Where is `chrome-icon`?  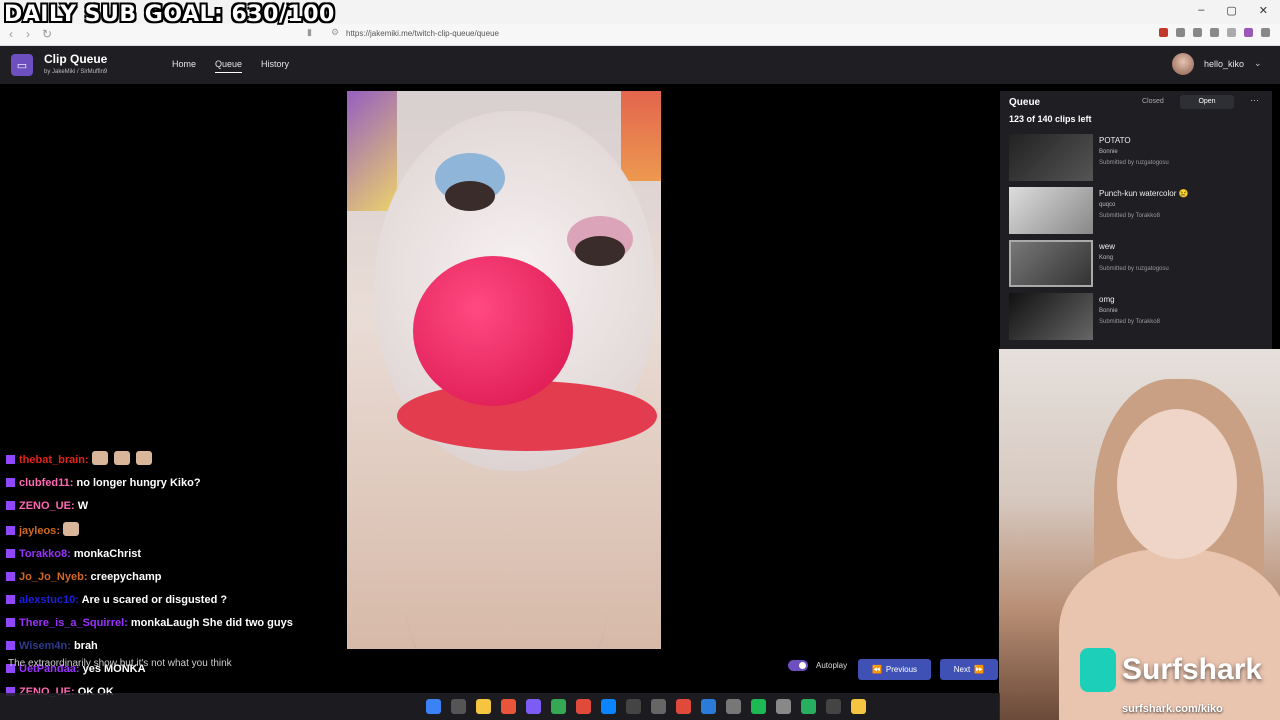 chrome-icon is located at coordinates (558, 706).